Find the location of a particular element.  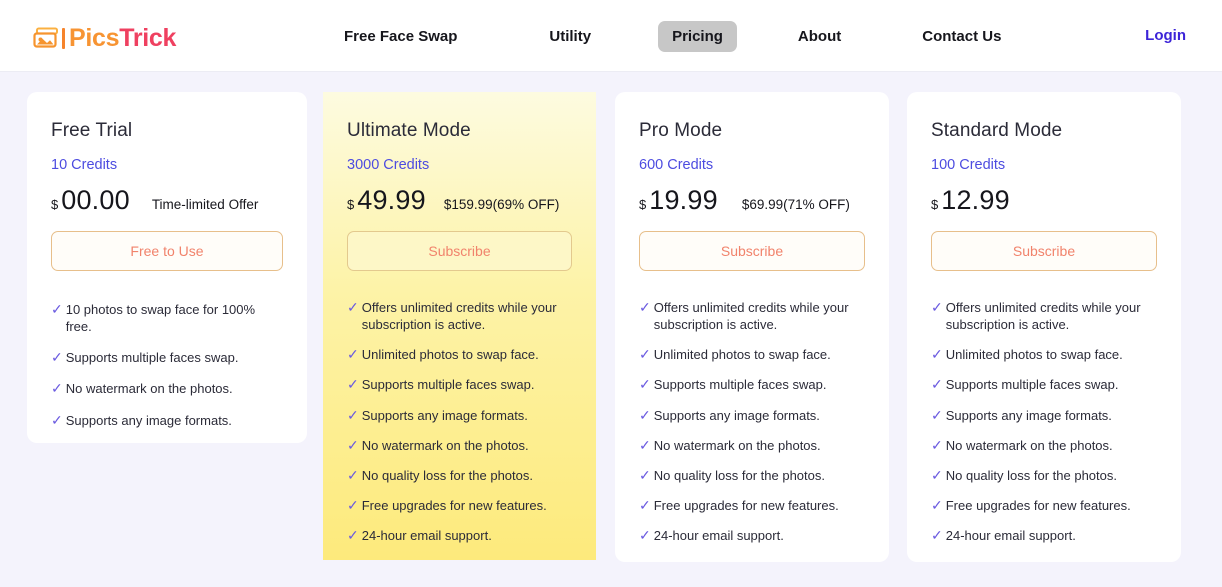

plan-cta-button: Free to Use is located at coordinates (167, 251).